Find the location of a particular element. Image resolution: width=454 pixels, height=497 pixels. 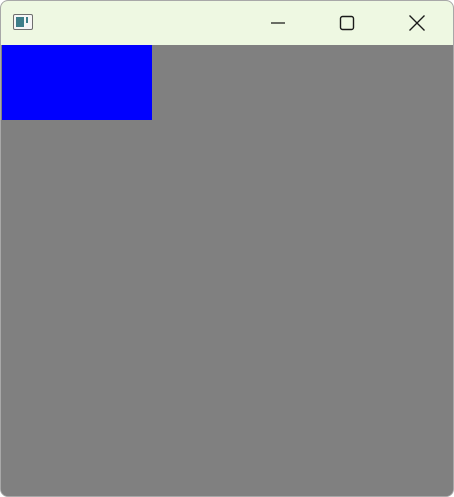

blue-rectangle is located at coordinates (77, 82).